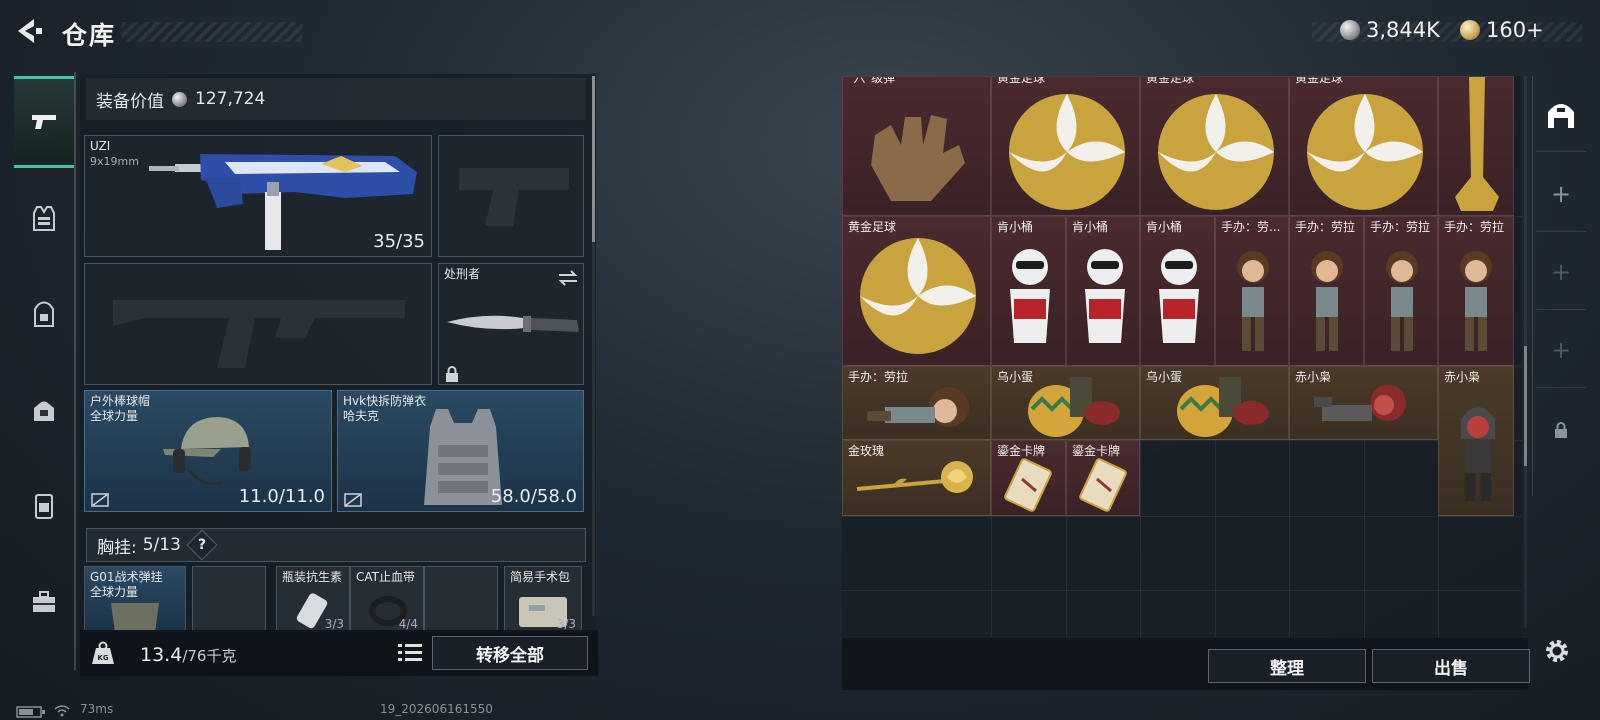 The image size is (1600, 720). I want to click on wifi-icon, so click(62, 711).